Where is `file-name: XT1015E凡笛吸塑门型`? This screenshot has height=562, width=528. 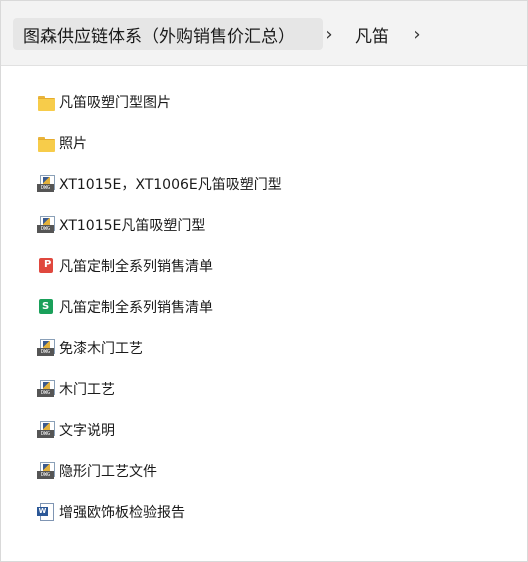
file-name: XT1015E凡笛吸塑门型 is located at coordinates (132, 226).